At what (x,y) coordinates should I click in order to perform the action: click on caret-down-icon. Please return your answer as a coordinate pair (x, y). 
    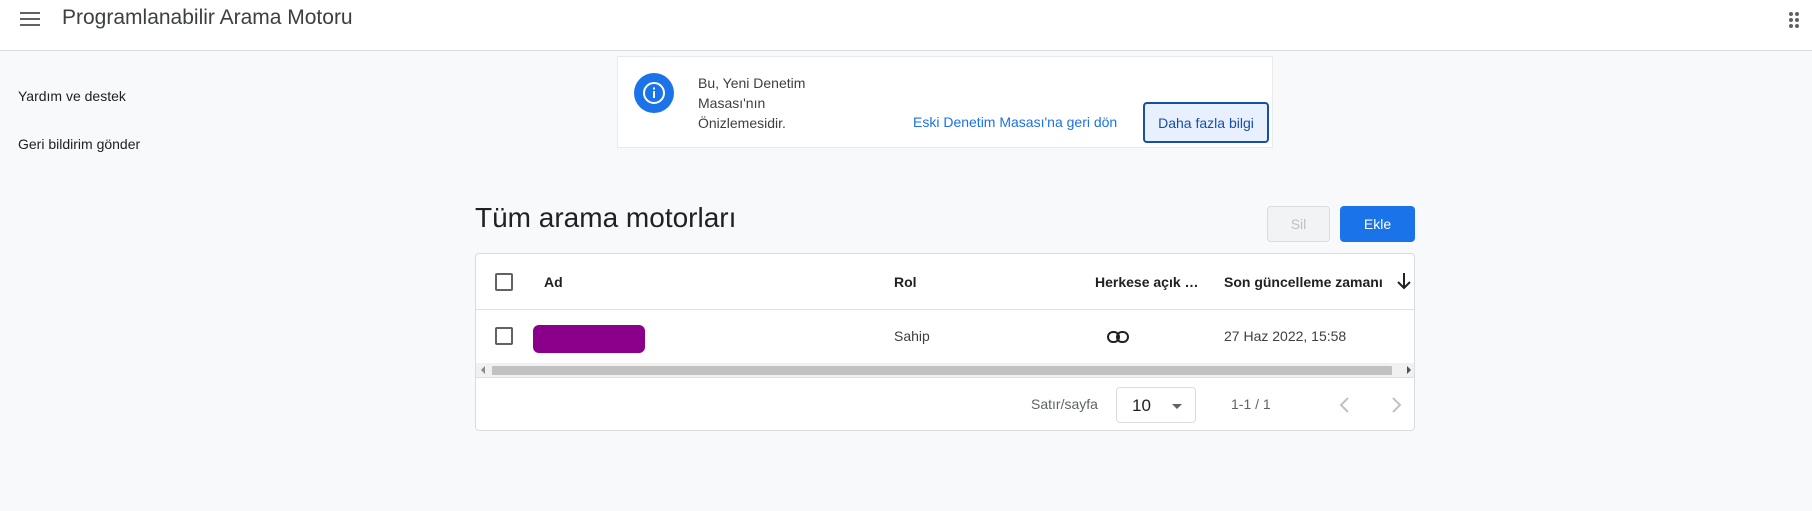
    Looking at the image, I should click on (1177, 406).